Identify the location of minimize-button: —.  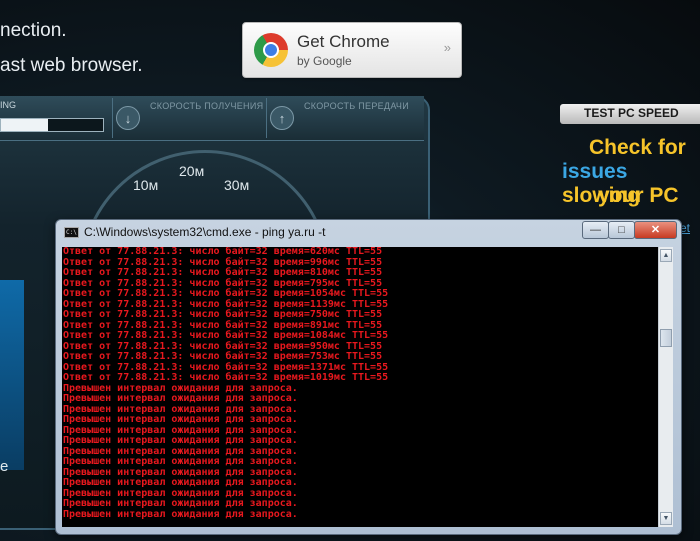
(595, 230).